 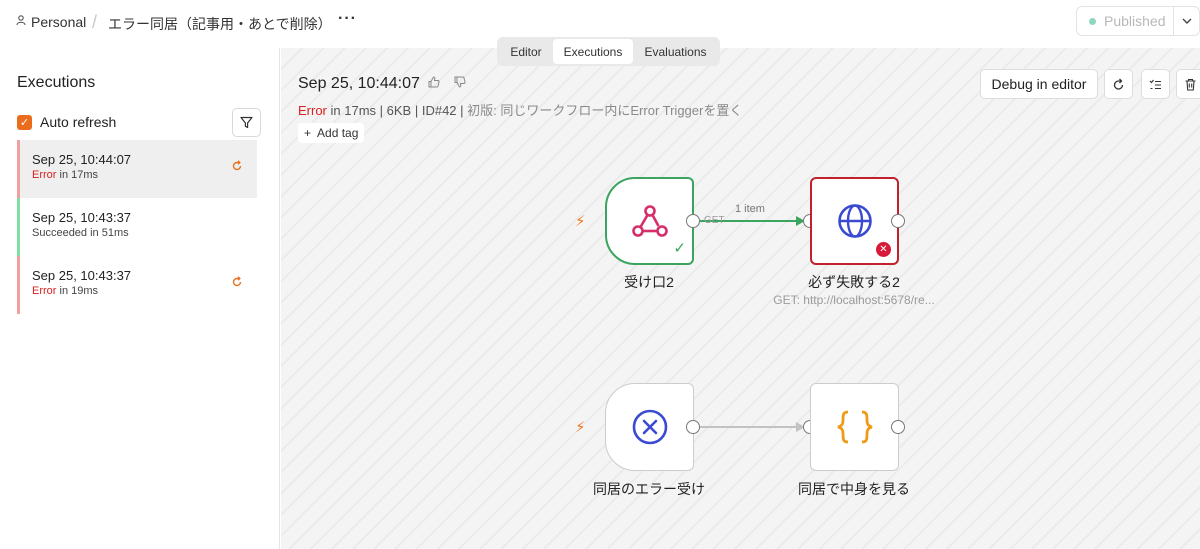 I want to click on tab-executions: Executions, so click(x=593, y=51).